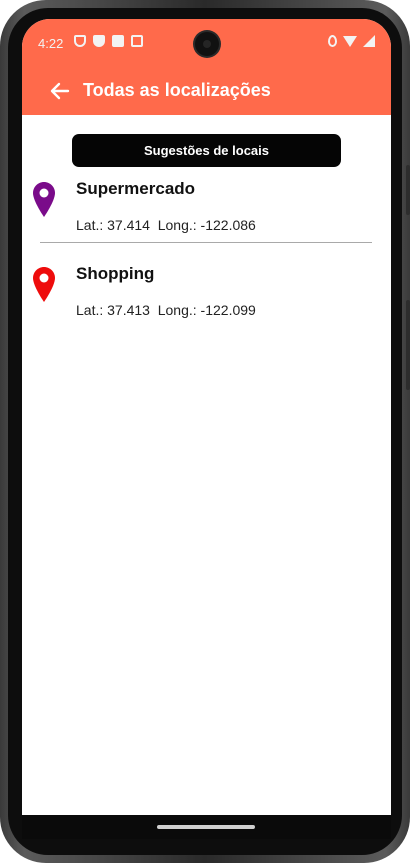  What do you see at coordinates (115, 273) in the screenshot?
I see `location-name: Shopping` at bounding box center [115, 273].